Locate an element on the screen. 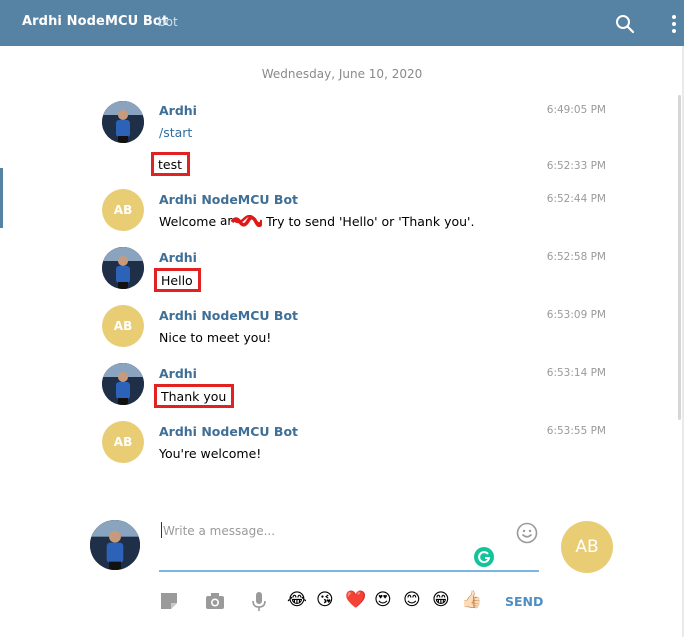  emoji-icon is located at coordinates (527, 533).